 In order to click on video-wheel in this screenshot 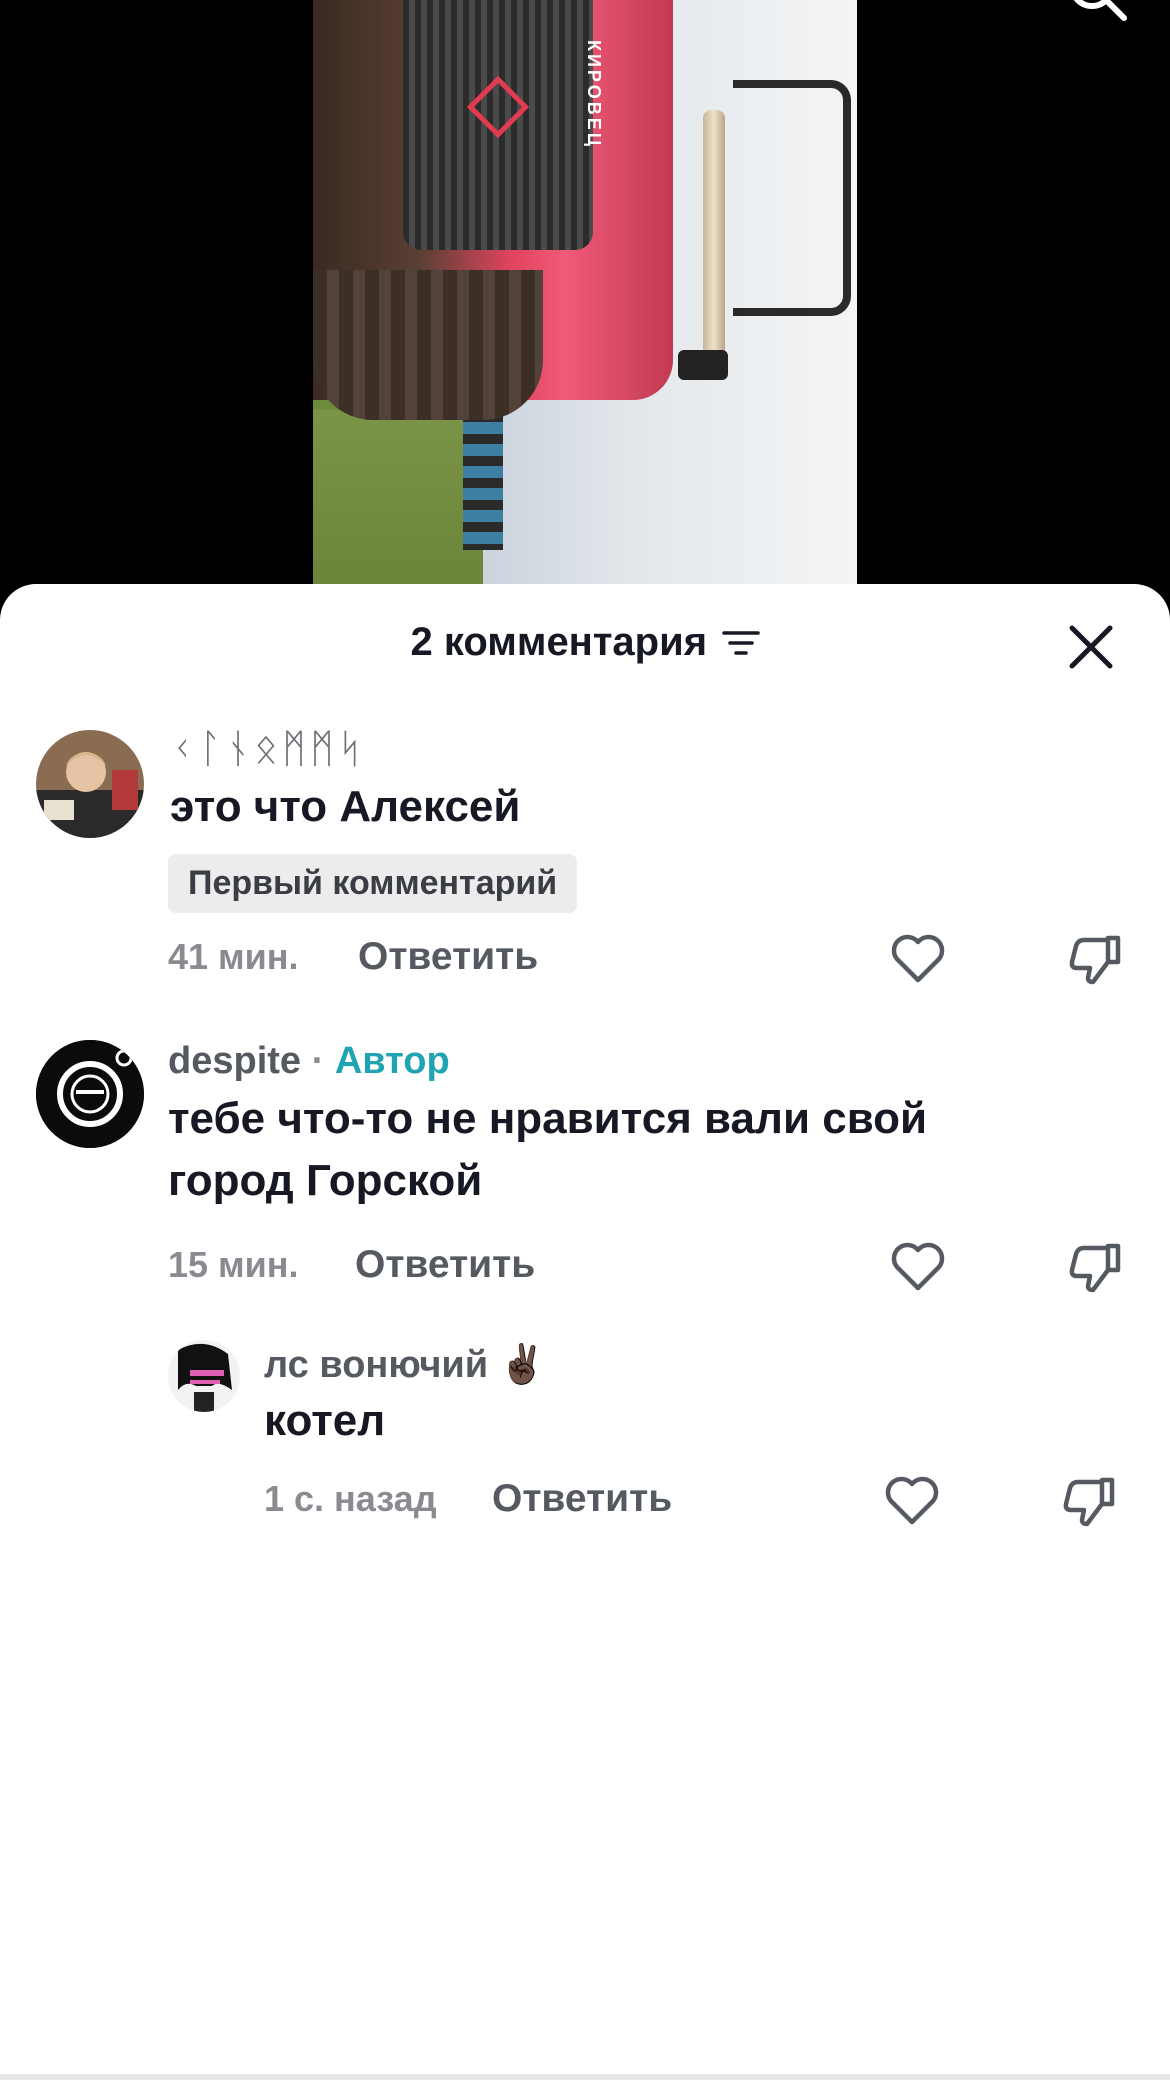, I will do `click(428, 345)`.